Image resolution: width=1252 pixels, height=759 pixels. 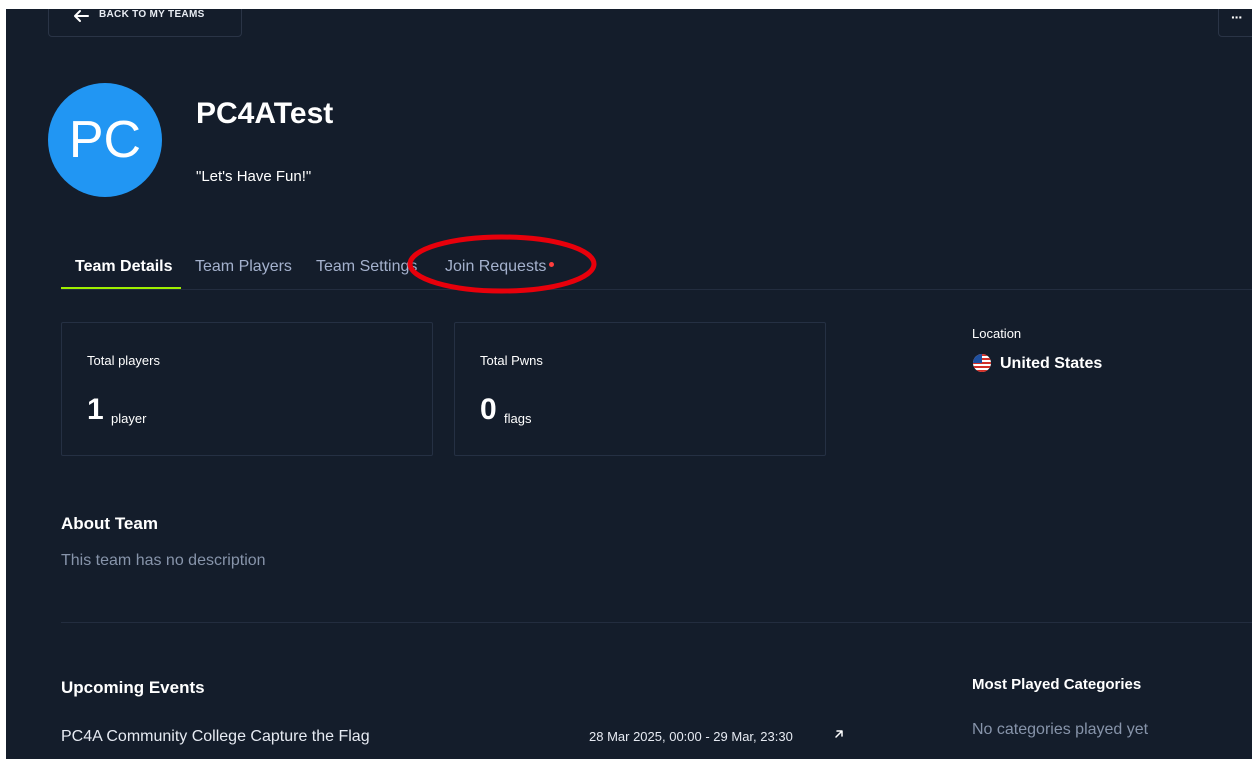 What do you see at coordinates (265, 113) in the screenshot?
I see `team-name: PC4ATest` at bounding box center [265, 113].